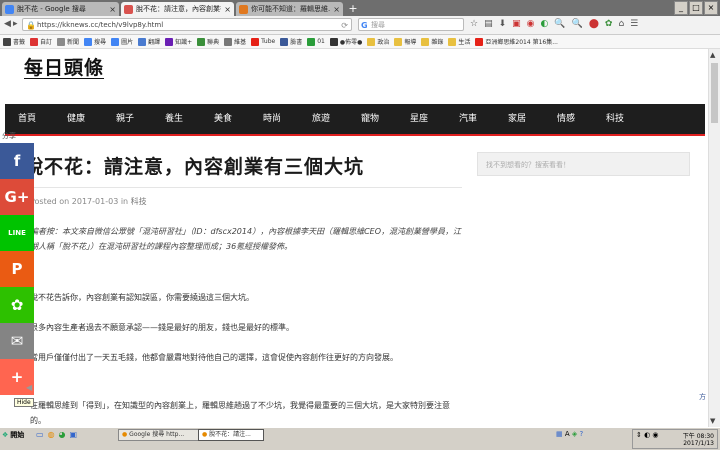  What do you see at coordinates (29, 387) in the screenshot?
I see `collapse-arrow-icon: ◀` at bounding box center [29, 387].